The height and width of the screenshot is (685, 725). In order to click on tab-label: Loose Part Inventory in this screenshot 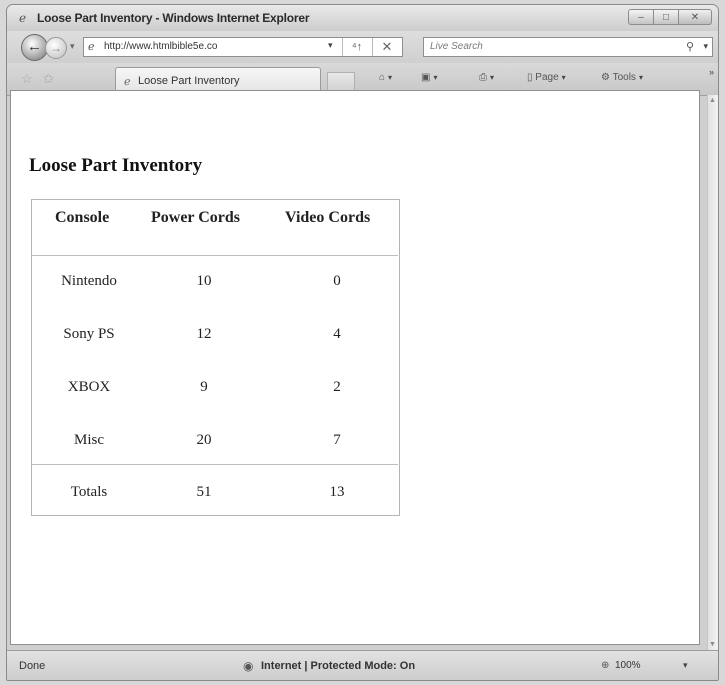, I will do `click(189, 81)`.